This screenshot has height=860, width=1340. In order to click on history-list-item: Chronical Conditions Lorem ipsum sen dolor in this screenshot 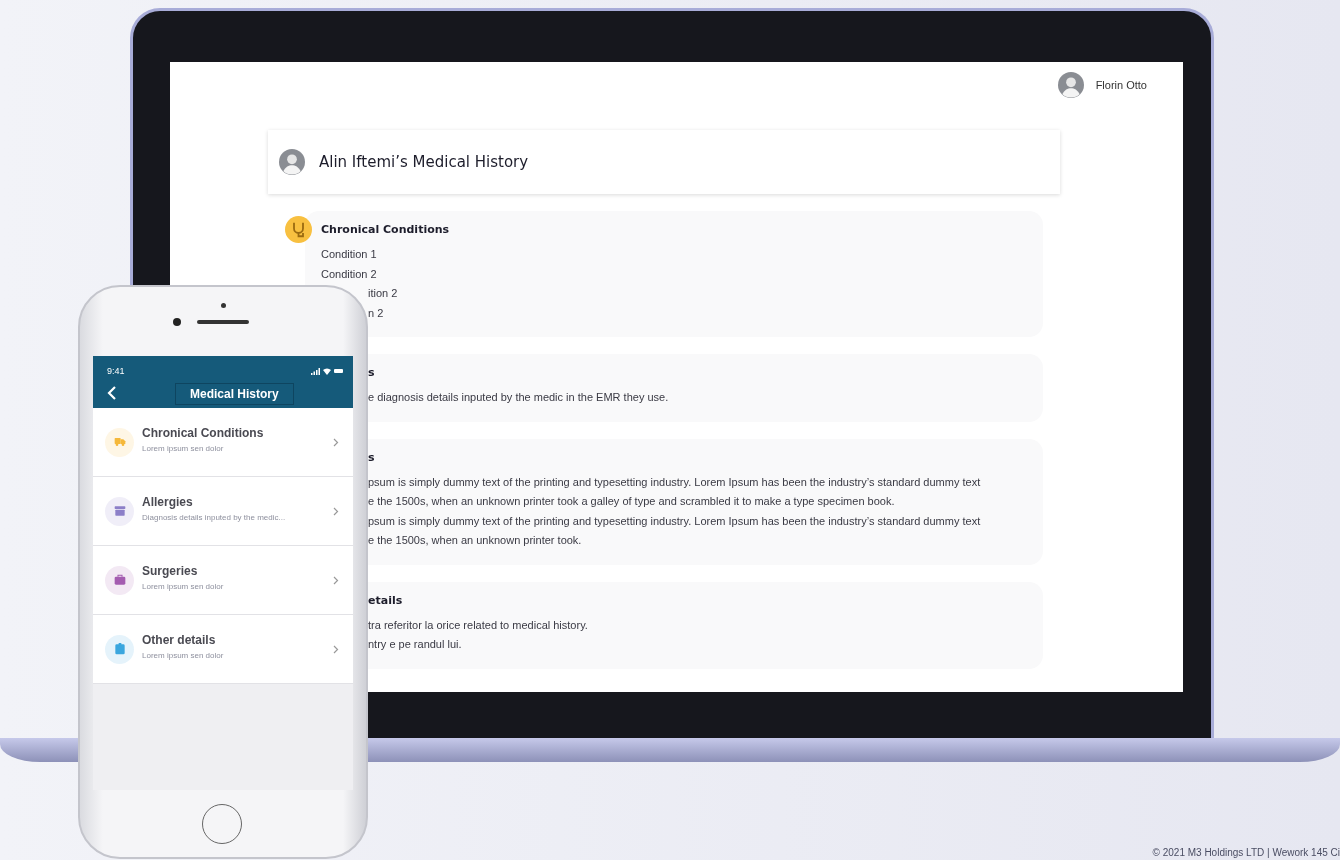, I will do `click(223, 442)`.